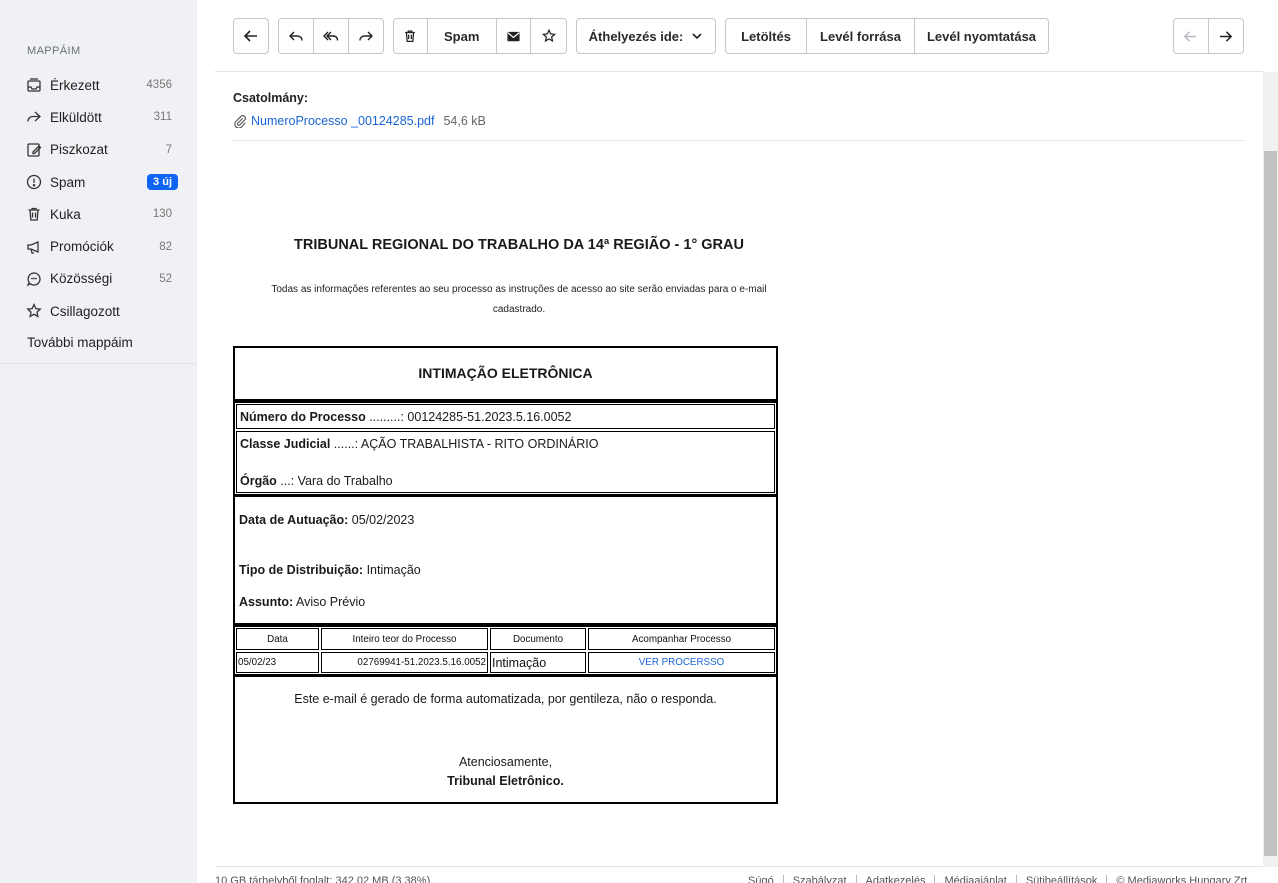  What do you see at coordinates (165, 246) in the screenshot?
I see `folder-count: 82` at bounding box center [165, 246].